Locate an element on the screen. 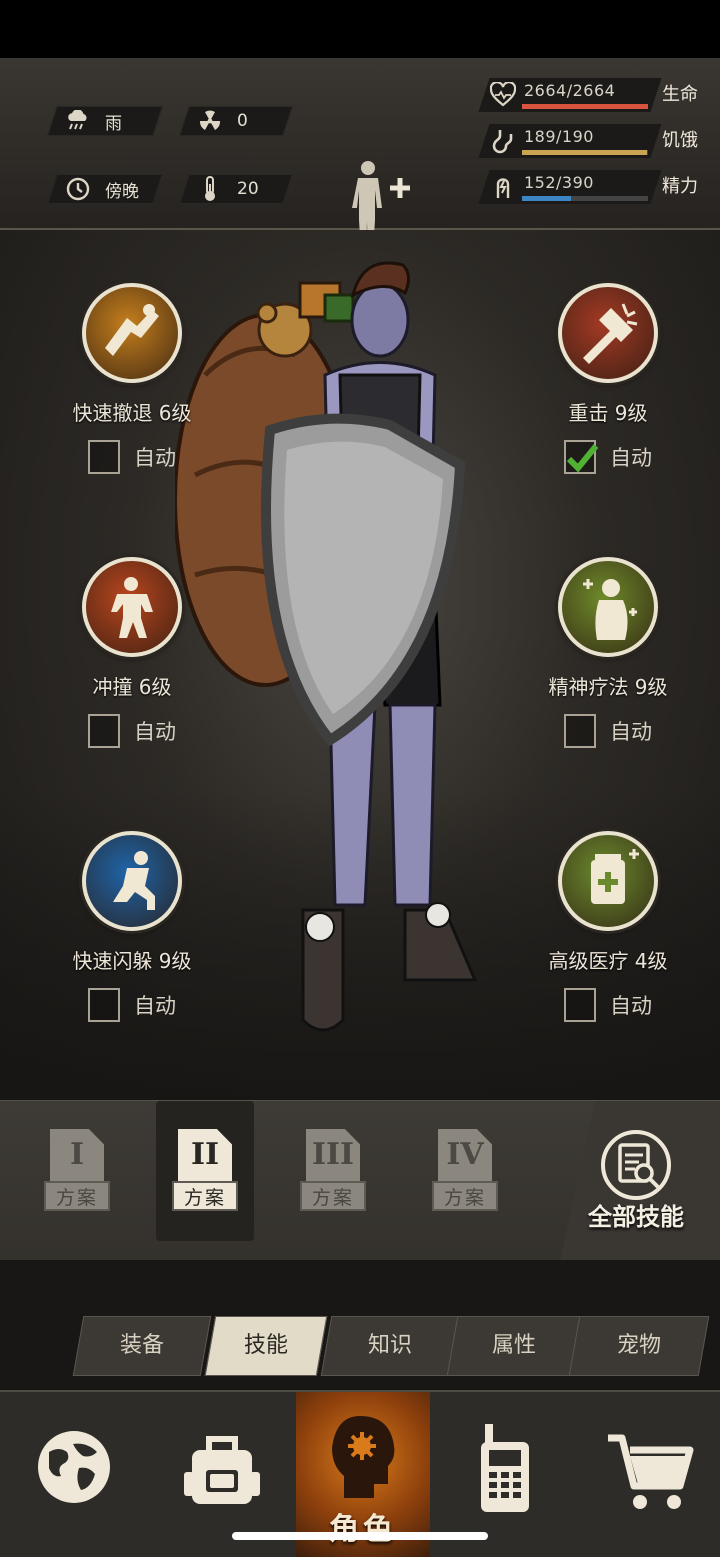  home-indicator is located at coordinates (360, 1536).